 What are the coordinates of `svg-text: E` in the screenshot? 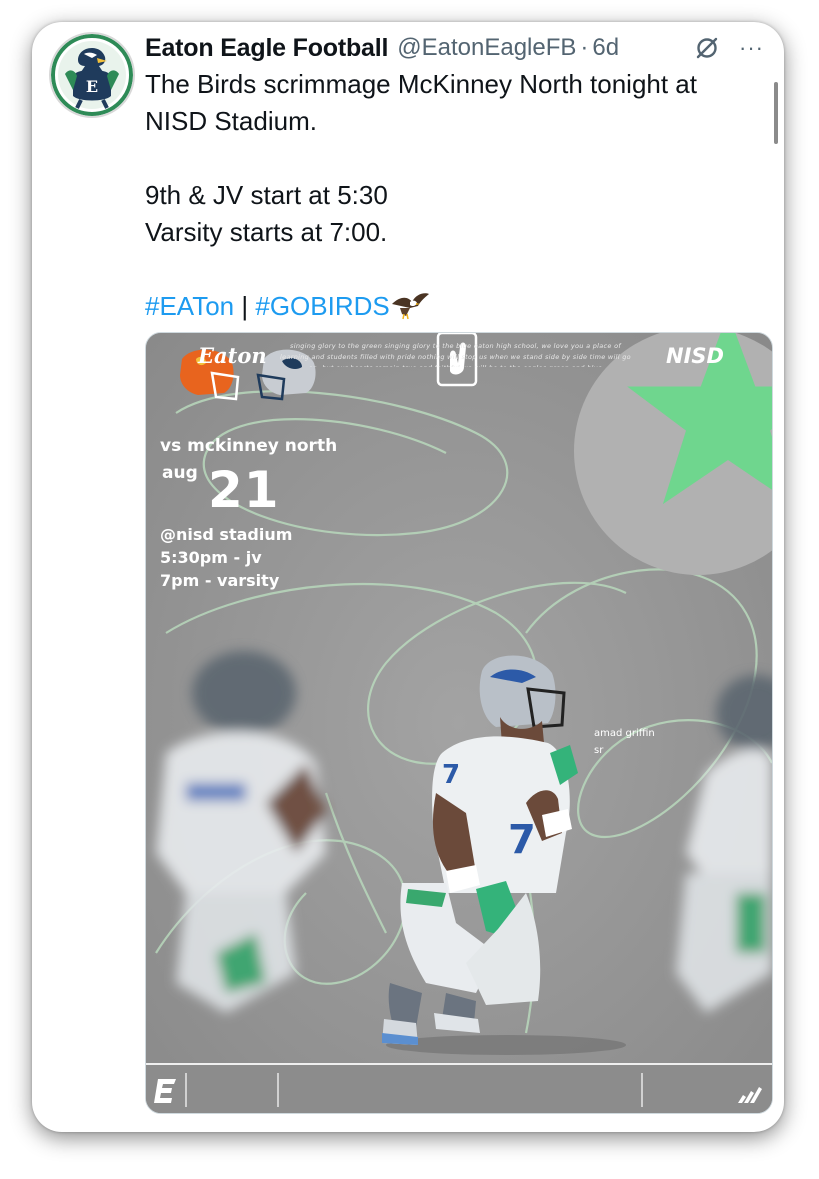 It's located at (92, 86).